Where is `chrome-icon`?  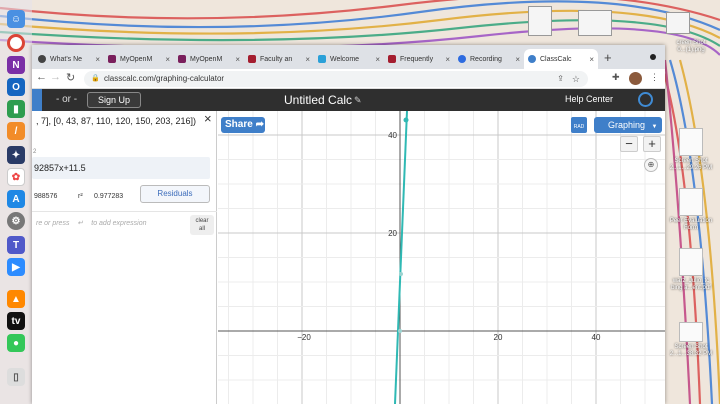 chrome-icon is located at coordinates (16, 43).